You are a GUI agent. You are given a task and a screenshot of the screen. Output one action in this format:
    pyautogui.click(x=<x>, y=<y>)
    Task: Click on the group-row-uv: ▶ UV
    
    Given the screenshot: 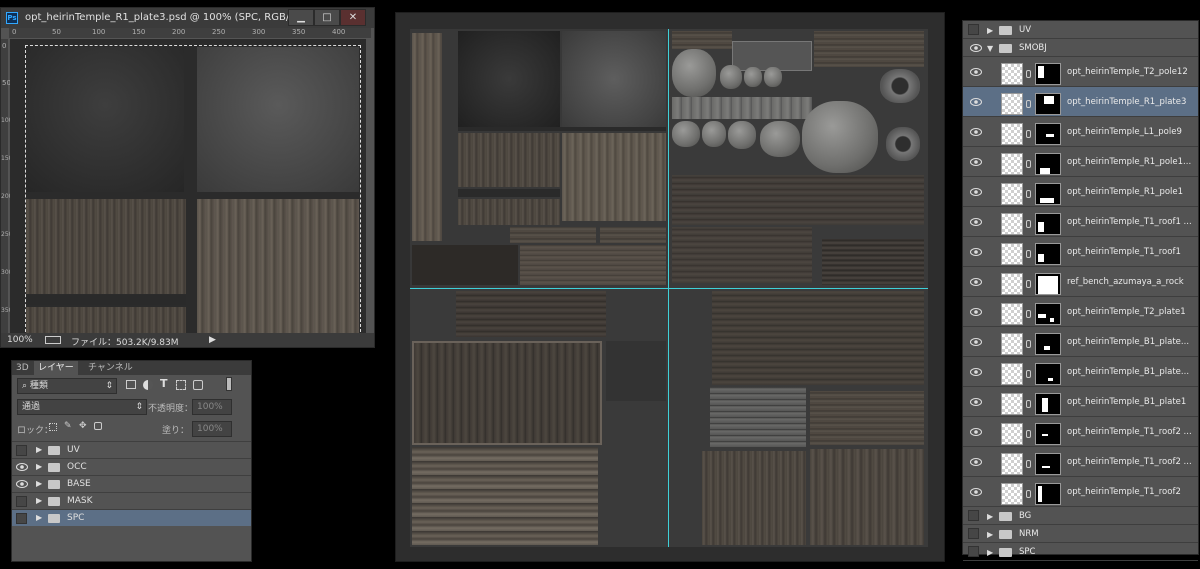 What is the action you would take?
    pyautogui.click(x=1080, y=30)
    